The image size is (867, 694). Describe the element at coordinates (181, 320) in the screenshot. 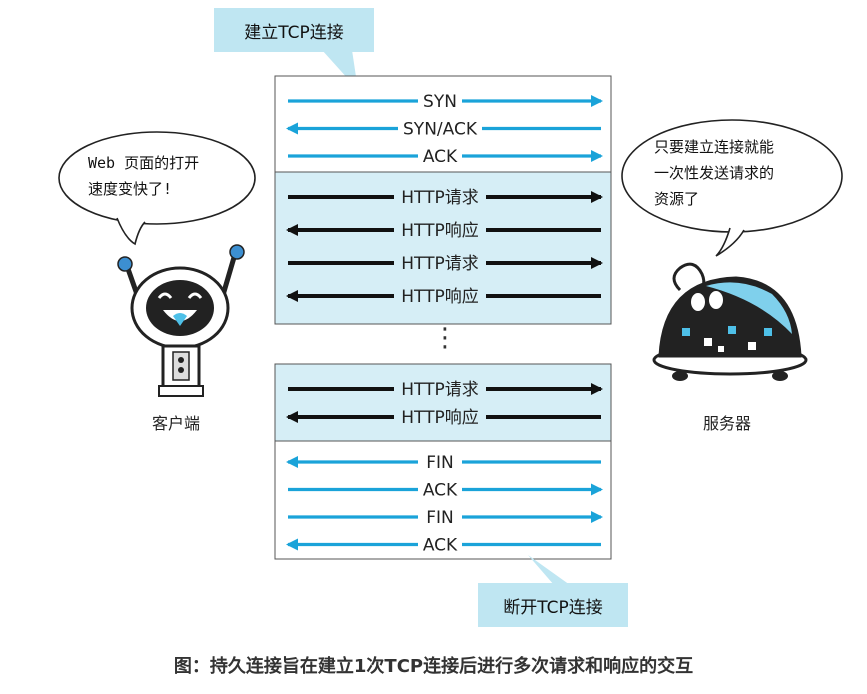

I see `client-robot` at that location.